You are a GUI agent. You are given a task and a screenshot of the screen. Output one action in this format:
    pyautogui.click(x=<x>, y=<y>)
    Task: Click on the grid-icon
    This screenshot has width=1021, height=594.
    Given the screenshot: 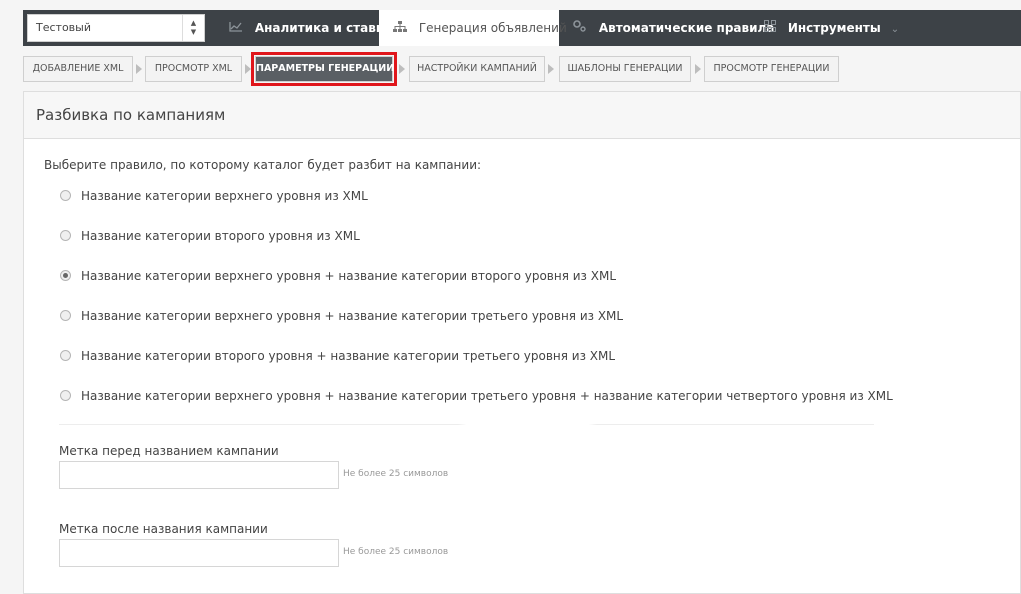 What is the action you would take?
    pyautogui.click(x=772, y=27)
    